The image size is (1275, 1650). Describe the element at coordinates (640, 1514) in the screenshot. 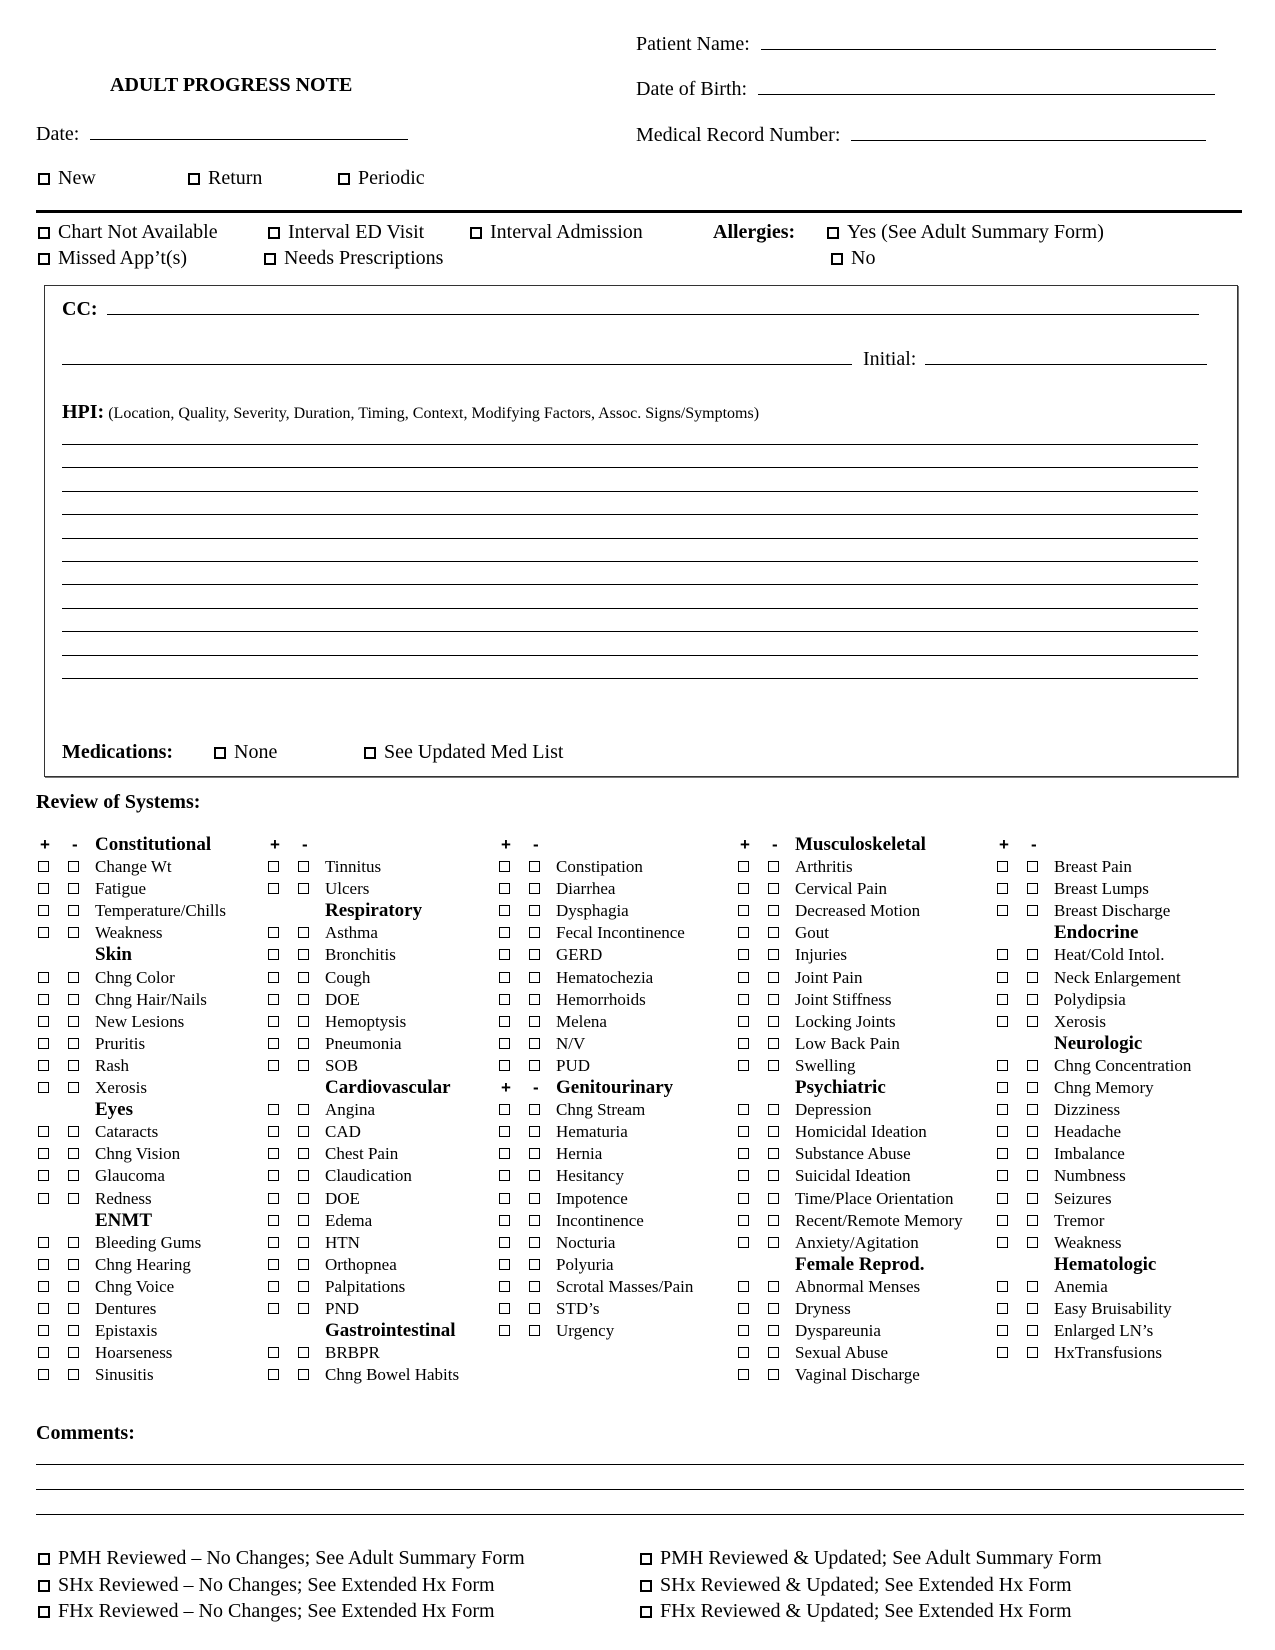

I see `comment-line` at that location.